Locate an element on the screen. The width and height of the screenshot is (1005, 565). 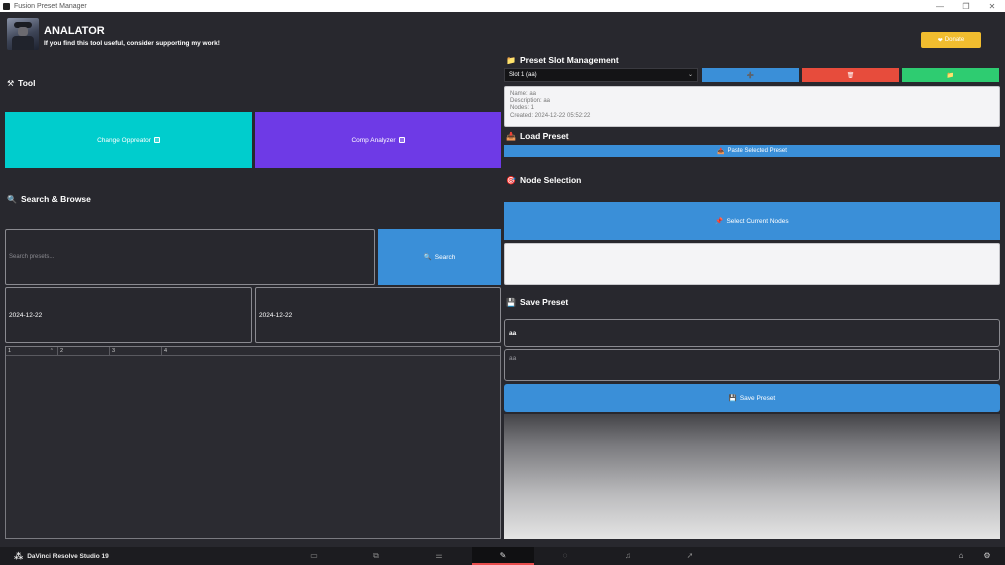
home-icon: ⌂ is located at coordinates (961, 556).